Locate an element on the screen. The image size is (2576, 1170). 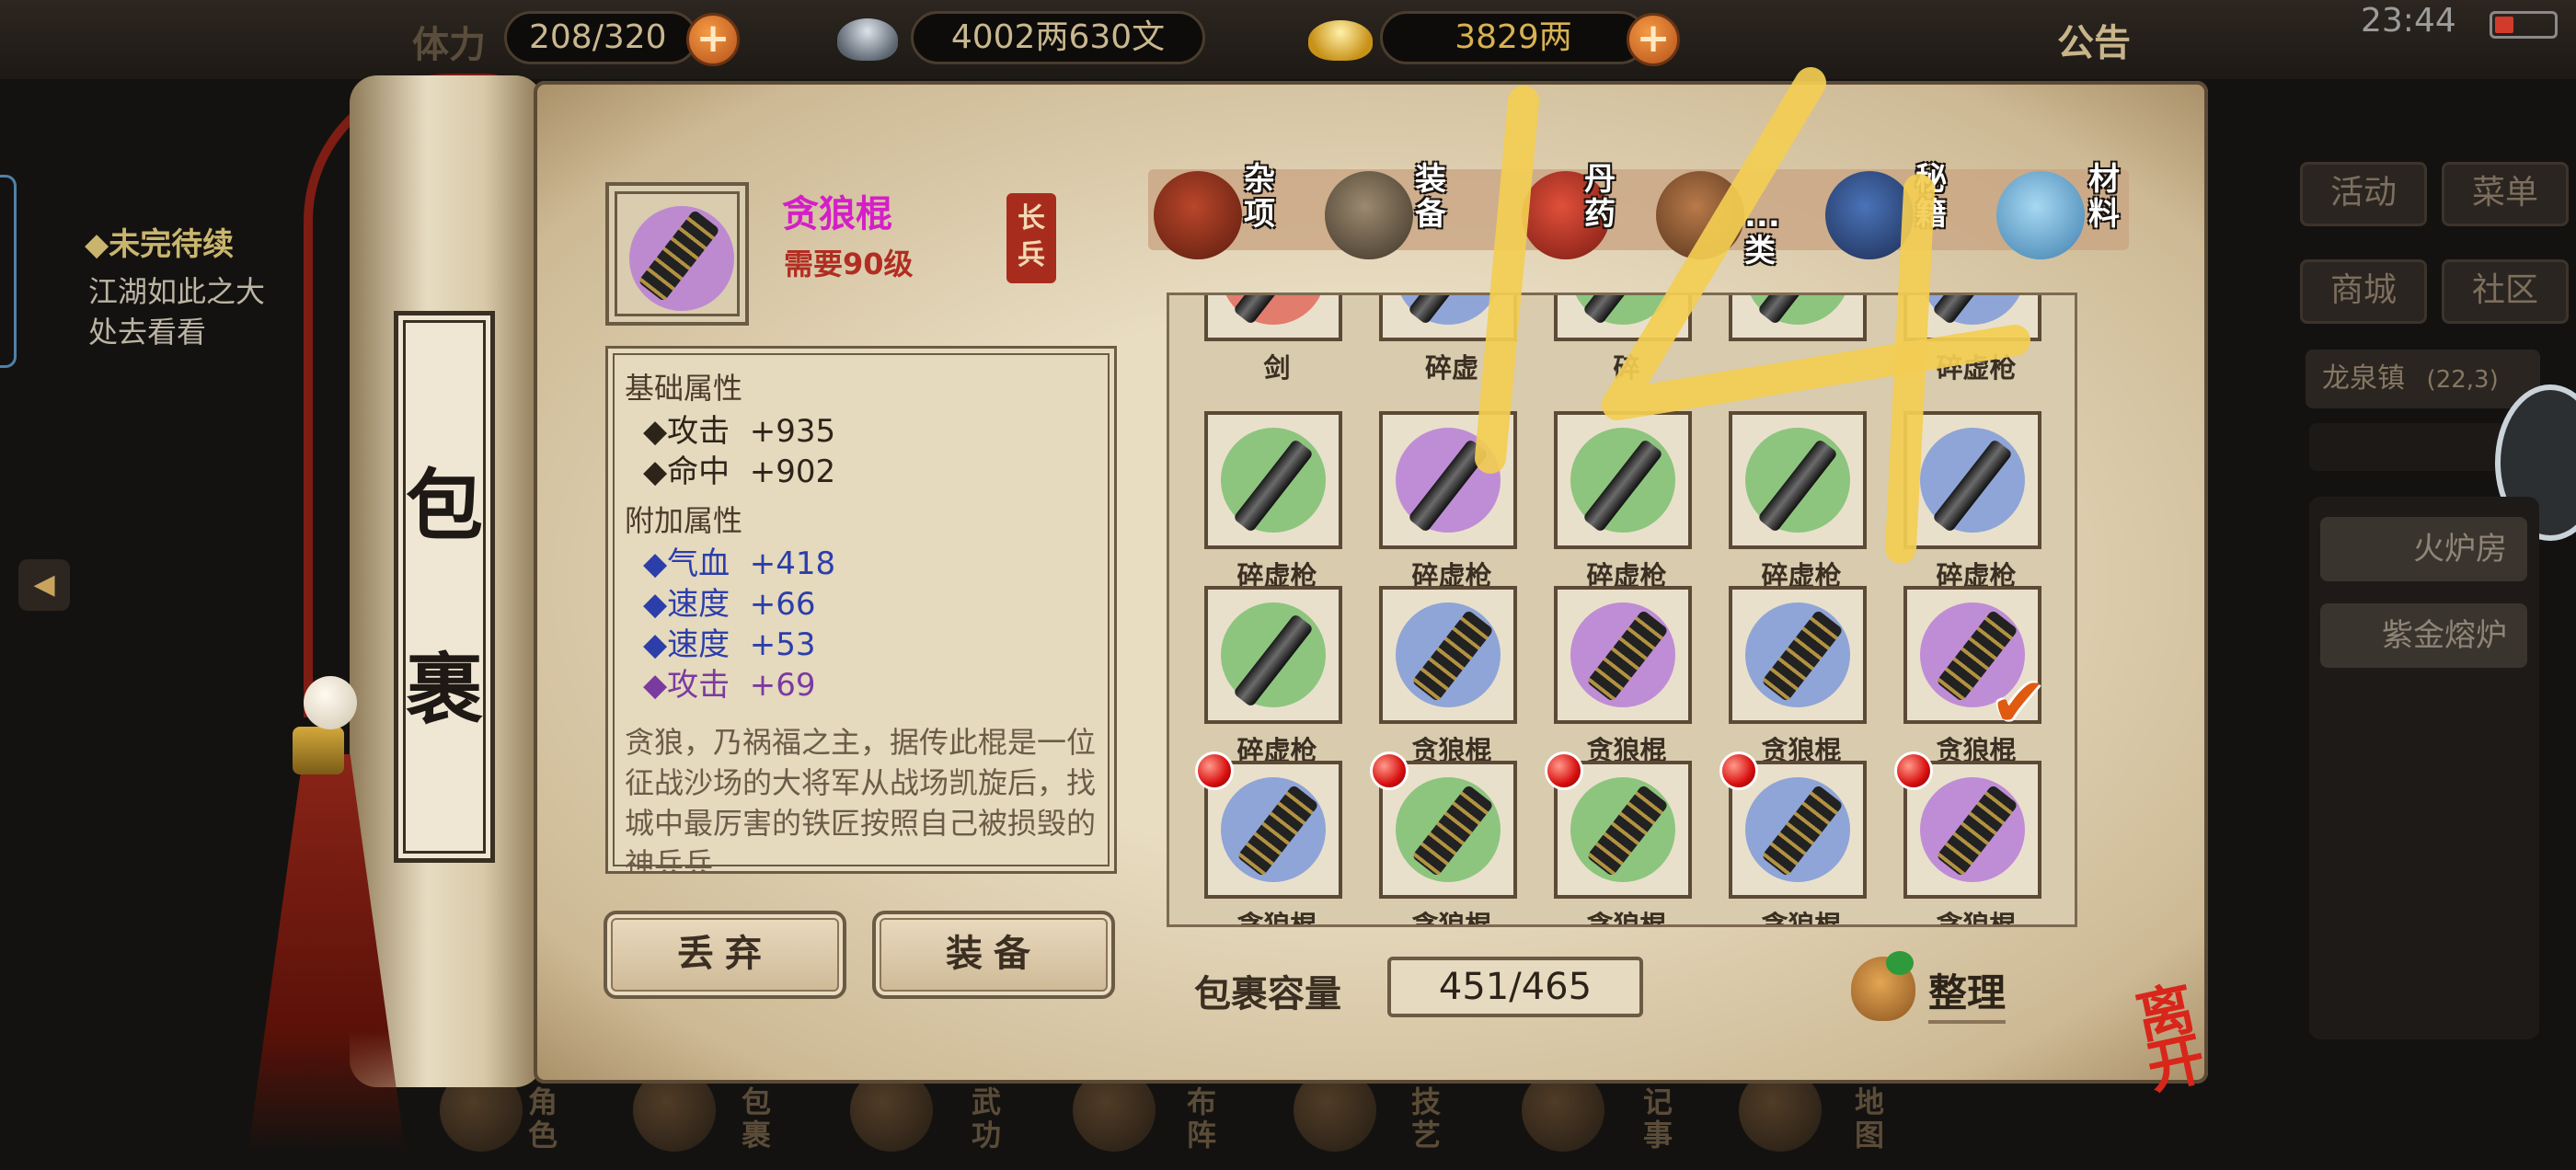
purple-gold-furnace-item: 紫金熔炉 is located at coordinates (2423, 635).